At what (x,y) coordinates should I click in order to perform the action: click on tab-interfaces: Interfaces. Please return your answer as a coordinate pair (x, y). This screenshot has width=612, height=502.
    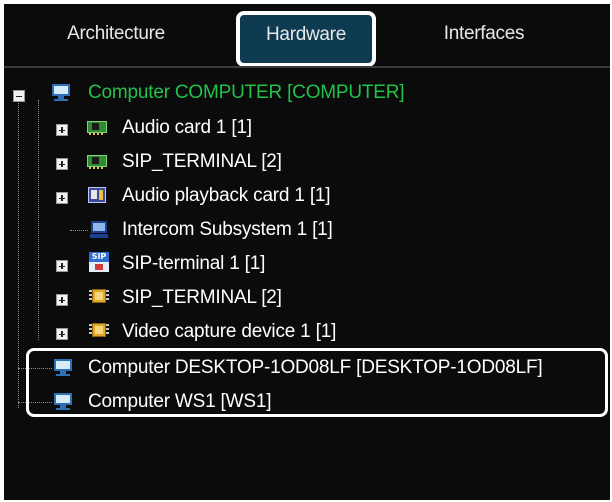
    Looking at the image, I should click on (484, 34).